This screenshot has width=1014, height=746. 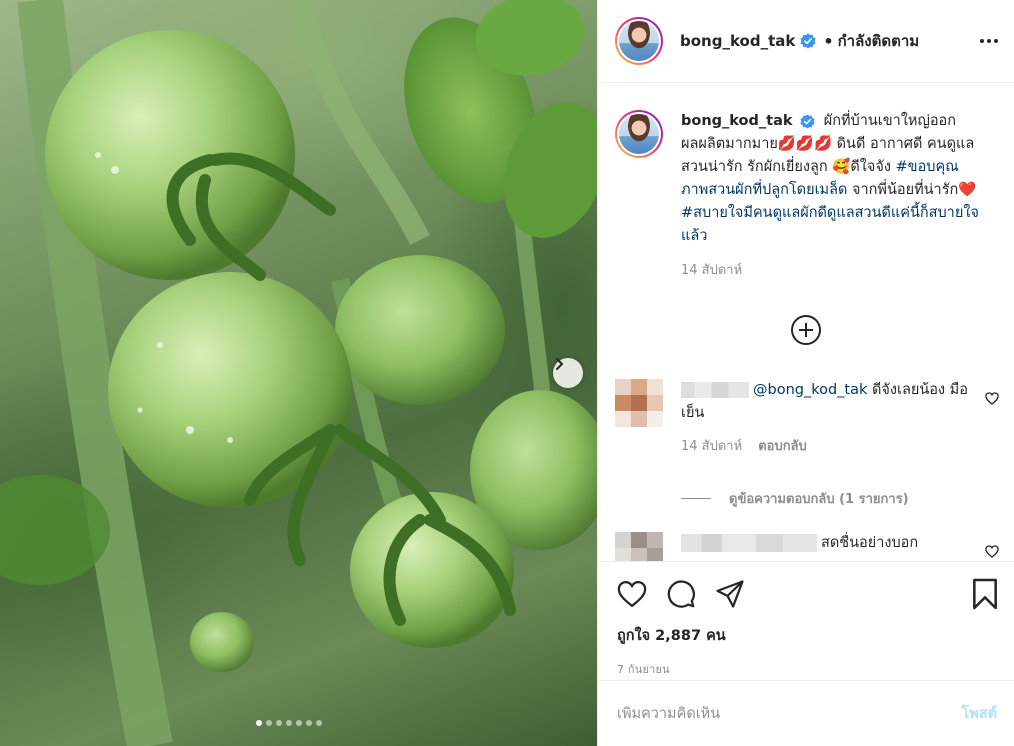 I want to click on caption-timestamp: 14 สัปดาห์, so click(x=831, y=270).